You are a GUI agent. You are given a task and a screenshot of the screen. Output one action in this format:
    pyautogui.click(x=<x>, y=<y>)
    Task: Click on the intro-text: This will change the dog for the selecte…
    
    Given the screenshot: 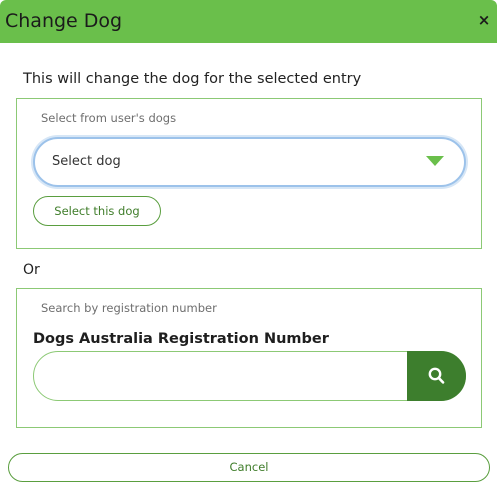 What is the action you would take?
    pyautogui.click(x=192, y=79)
    